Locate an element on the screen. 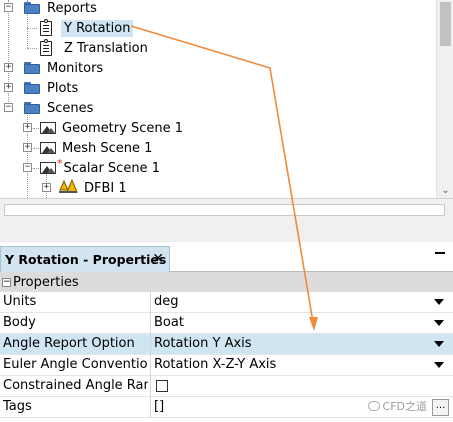 This screenshot has height=422, width=453. property-name: Tags is located at coordinates (17, 406).